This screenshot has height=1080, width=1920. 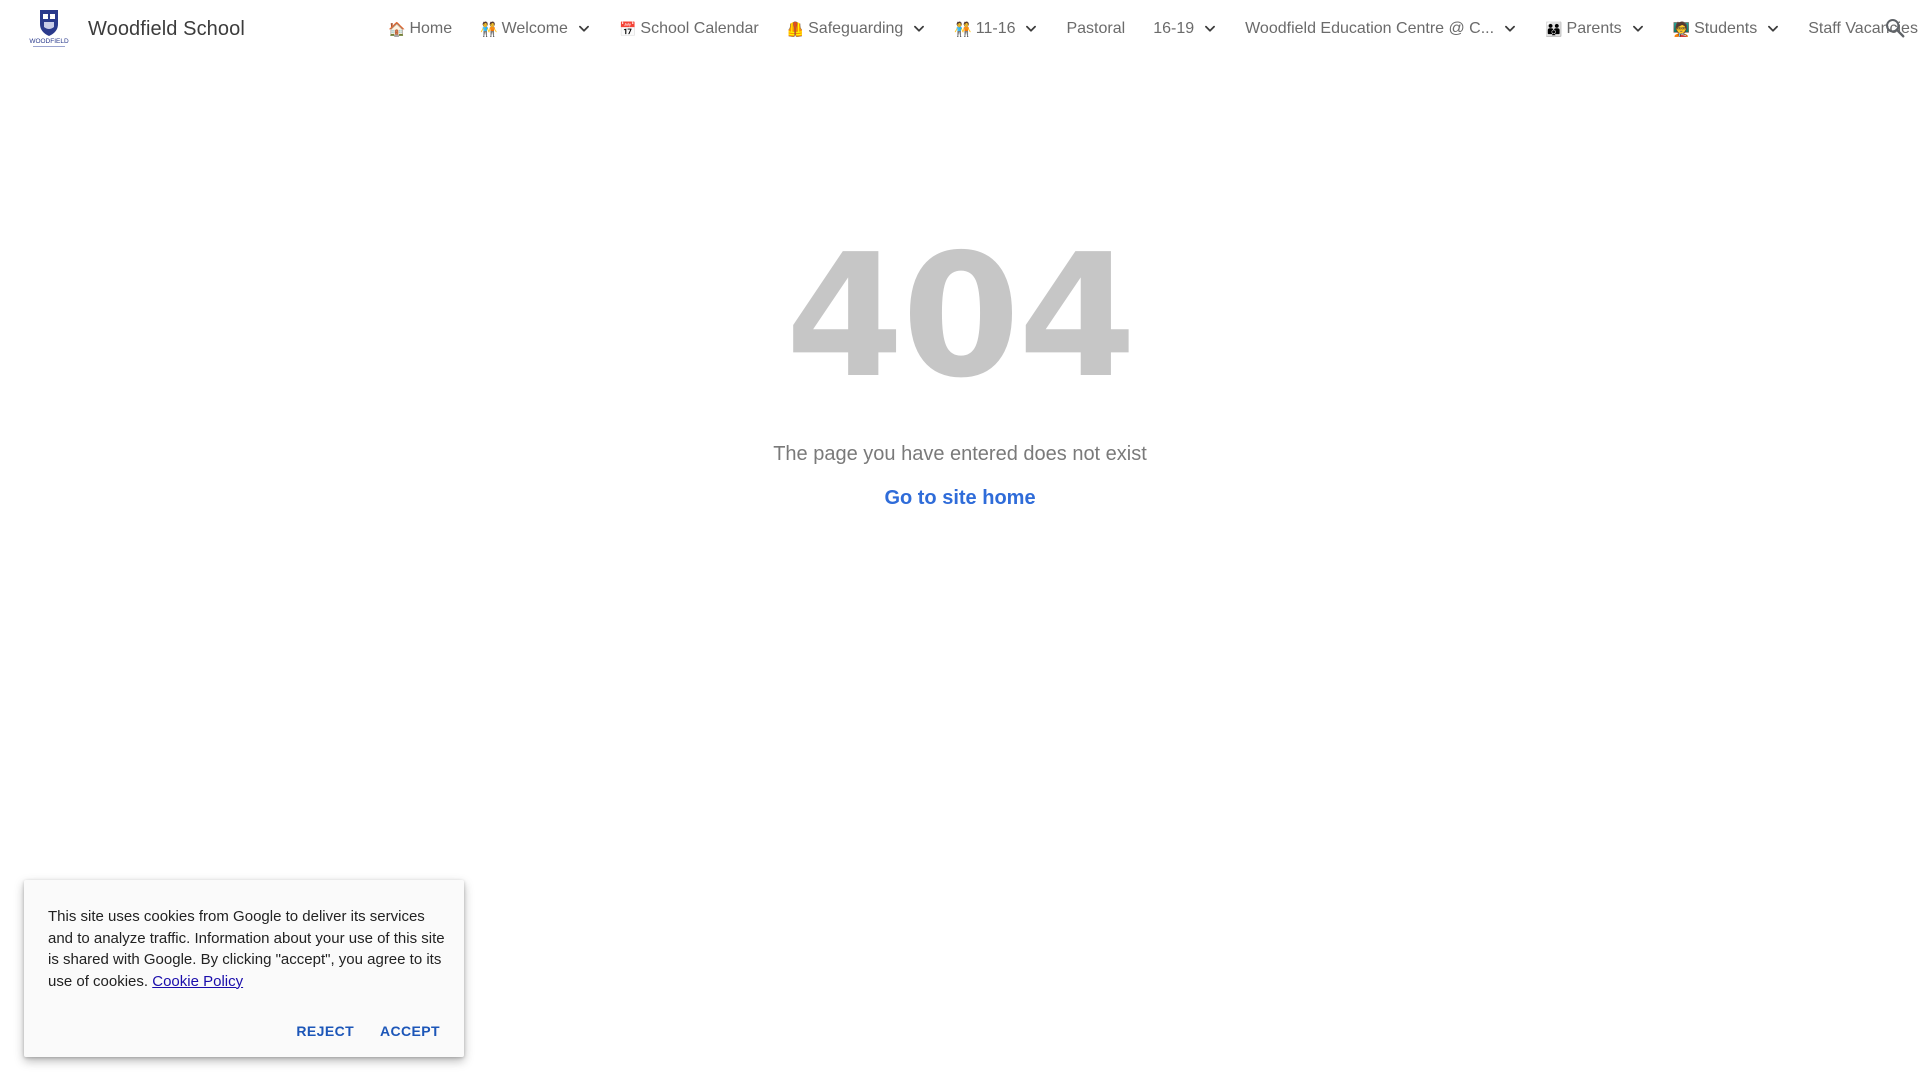 I want to click on nav-emoji-icon: 🧑‍🏫, so click(x=1681, y=28).